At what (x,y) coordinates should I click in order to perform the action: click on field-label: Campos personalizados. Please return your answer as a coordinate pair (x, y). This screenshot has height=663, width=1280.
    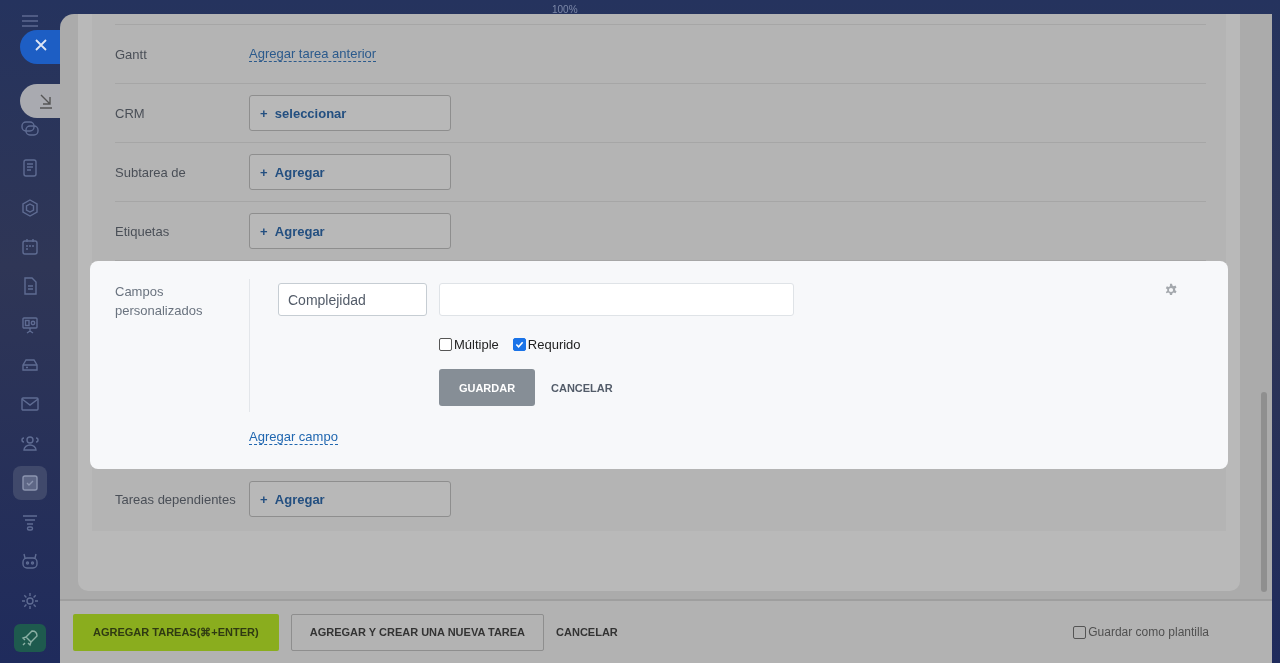
    Looking at the image, I should click on (182, 345).